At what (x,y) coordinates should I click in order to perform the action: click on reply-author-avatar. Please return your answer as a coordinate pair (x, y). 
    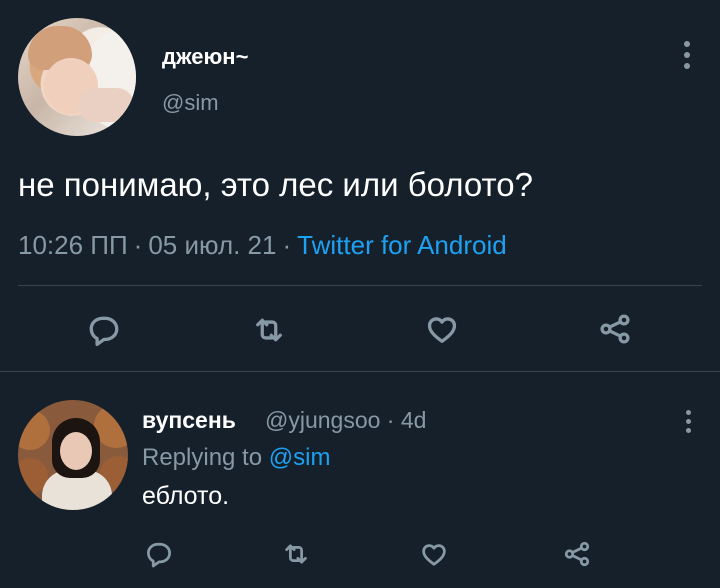
    Looking at the image, I should click on (73, 455).